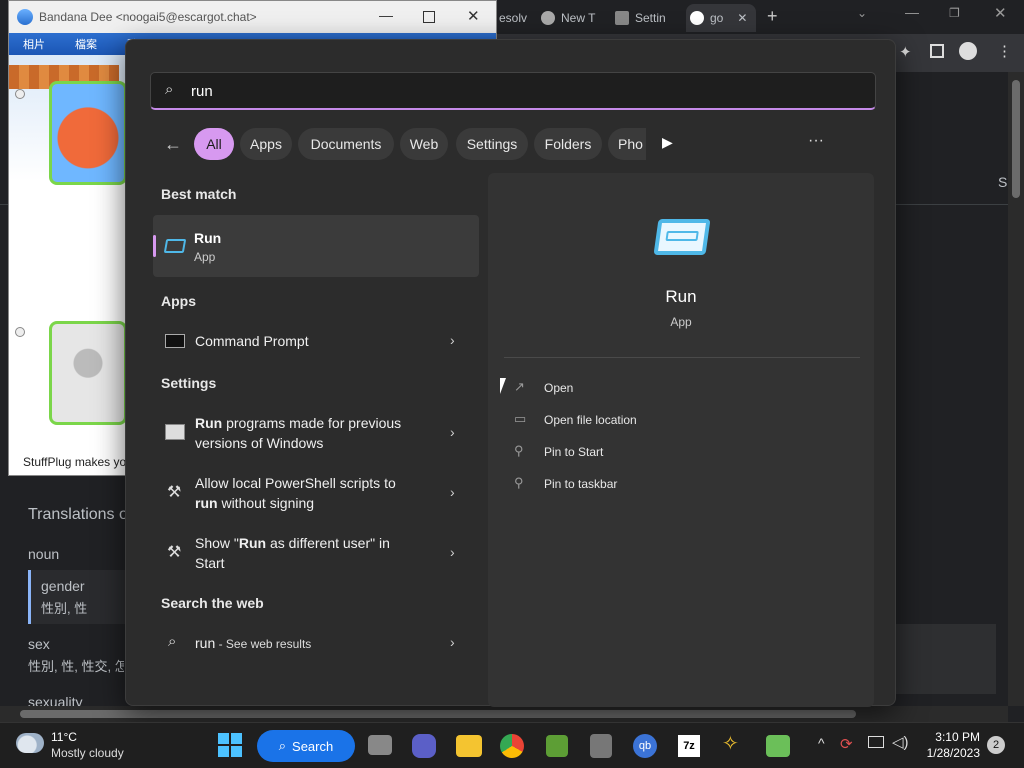  What do you see at coordinates (217, 543) in the screenshot?
I see `result-text: Show "` at bounding box center [217, 543].